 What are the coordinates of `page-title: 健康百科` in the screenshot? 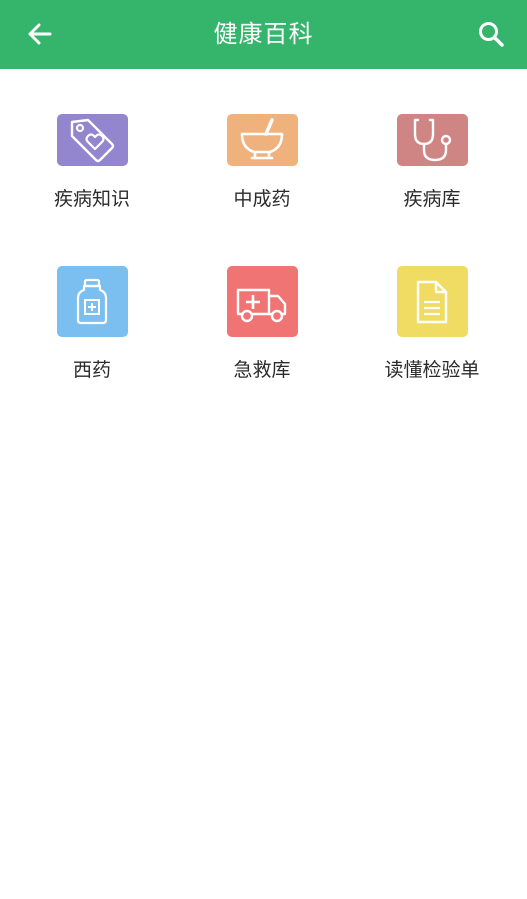 It's located at (263, 34).